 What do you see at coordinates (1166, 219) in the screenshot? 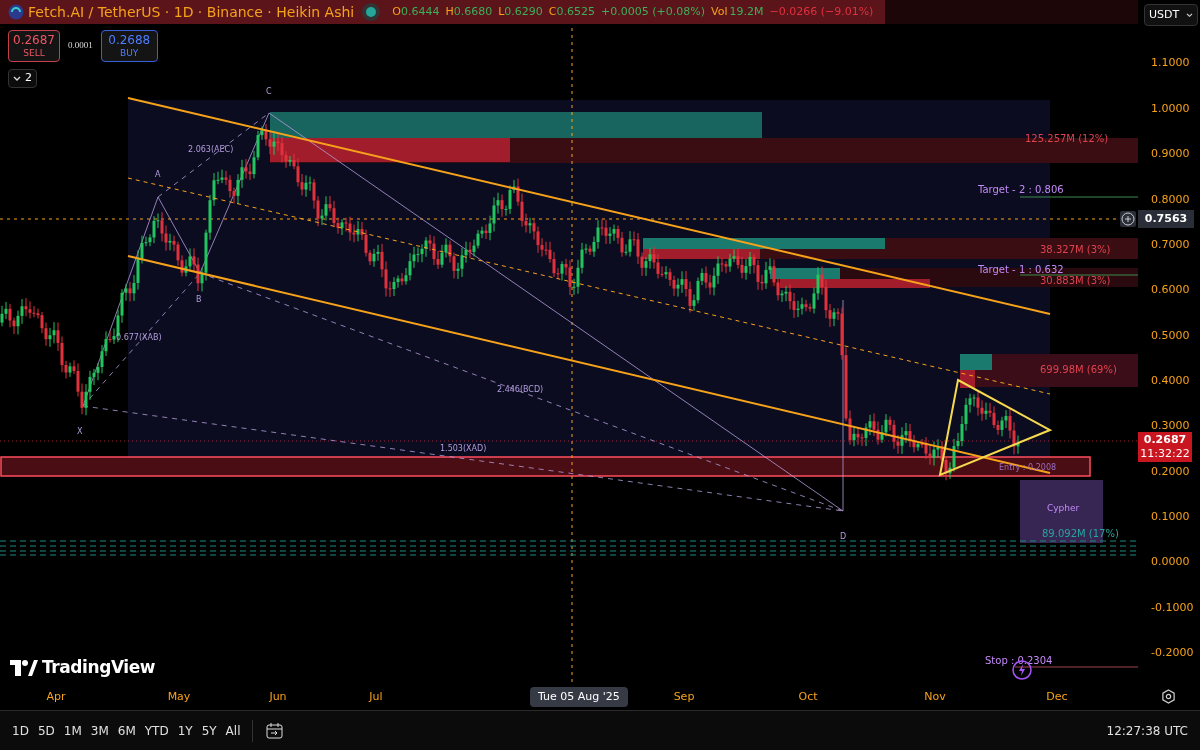
I see `crosshair-price: 0.7563` at bounding box center [1166, 219].